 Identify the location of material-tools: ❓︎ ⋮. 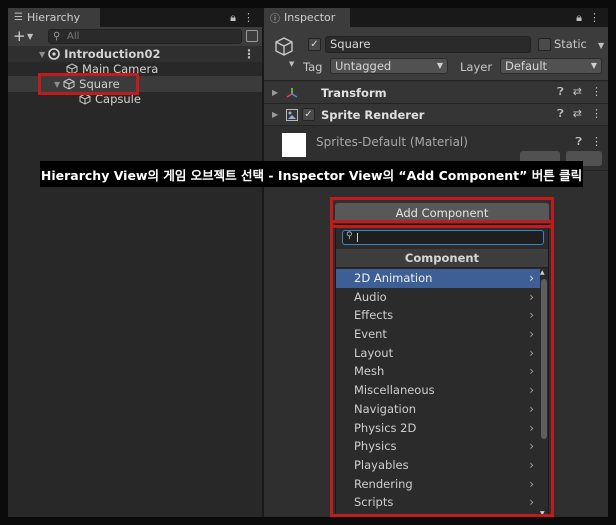
(588, 142).